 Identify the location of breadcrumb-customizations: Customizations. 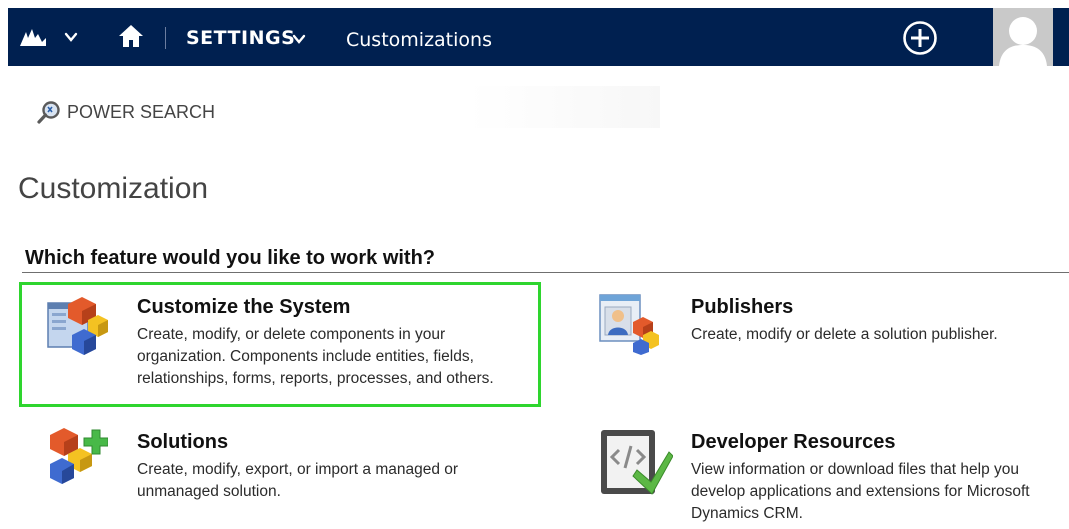
(419, 40).